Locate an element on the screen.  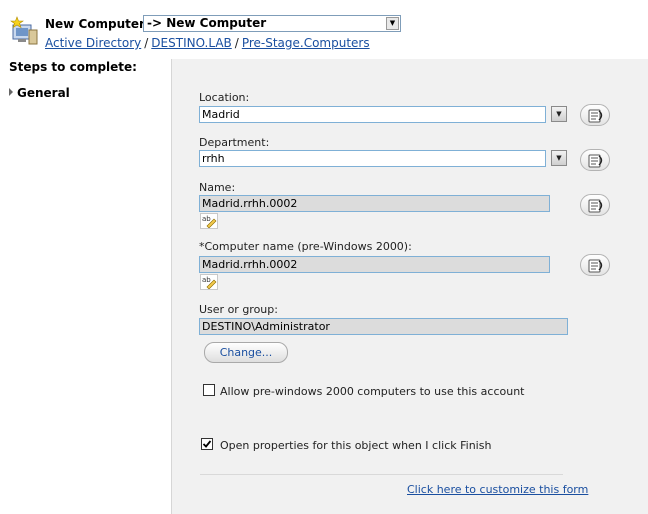
template-select: -> New Computer ▼ is located at coordinates (272, 23).